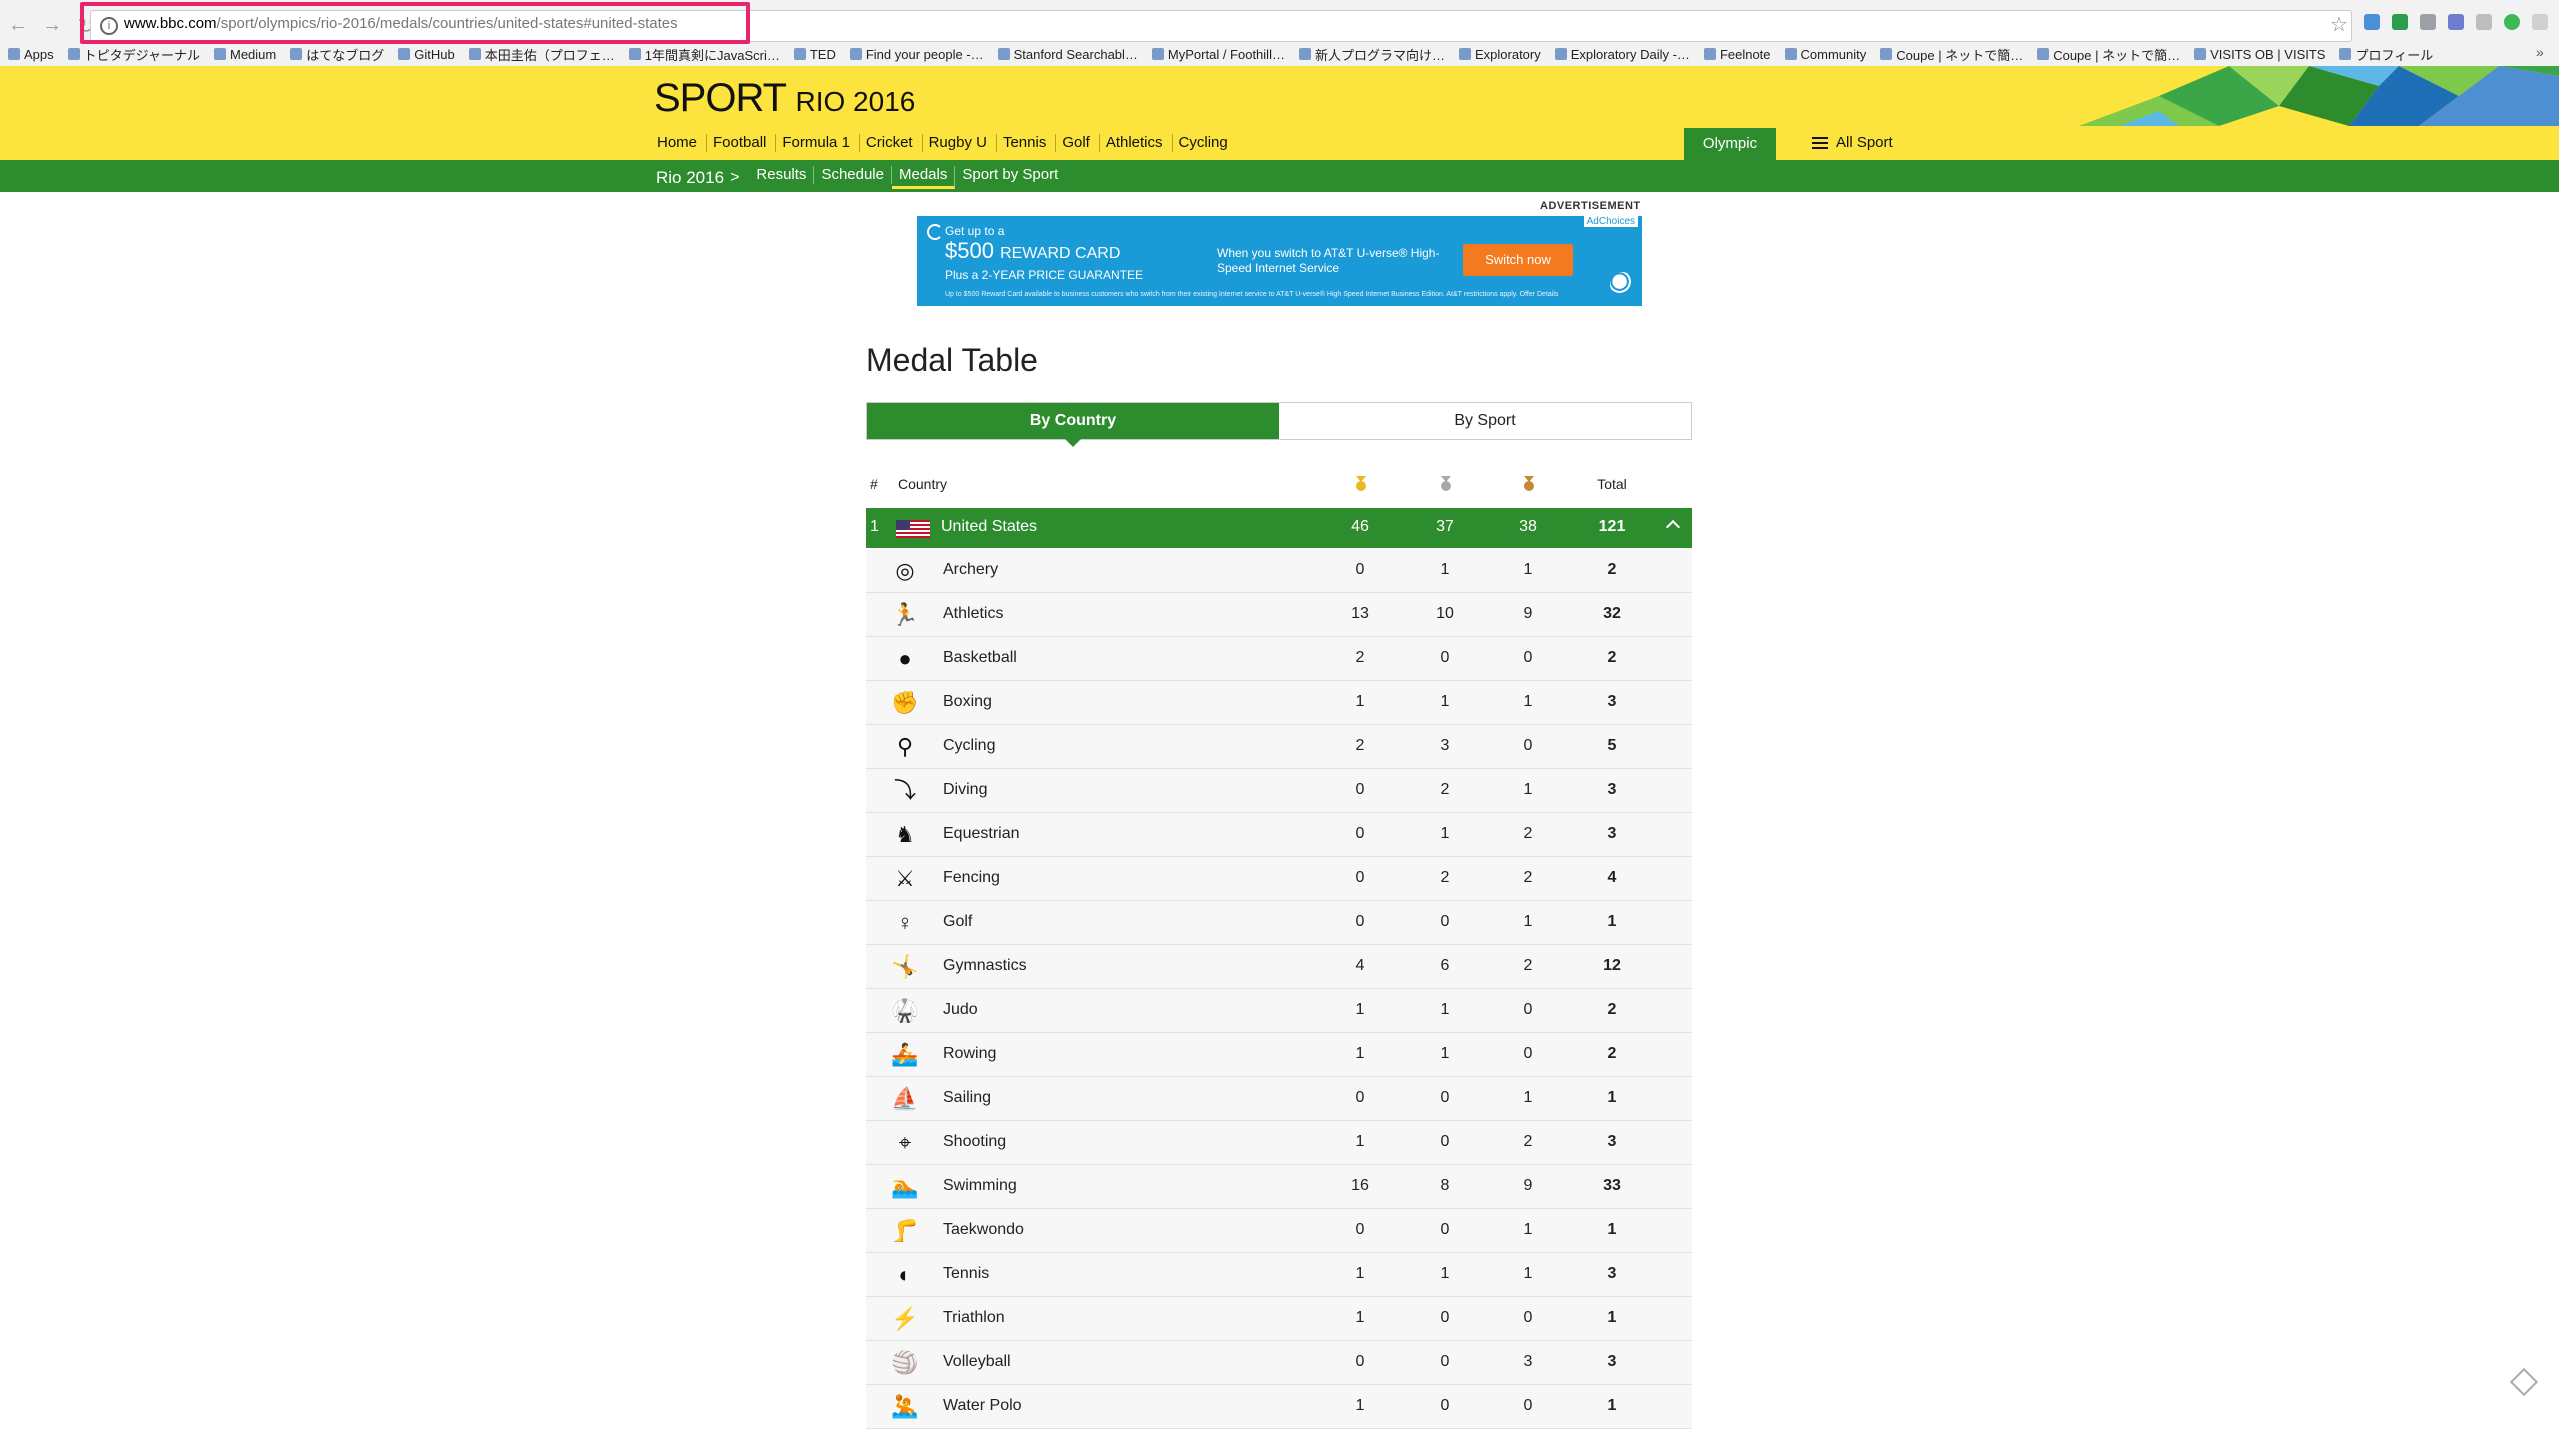  I want to click on bookmark-item: Exploratory, so click(1499, 54).